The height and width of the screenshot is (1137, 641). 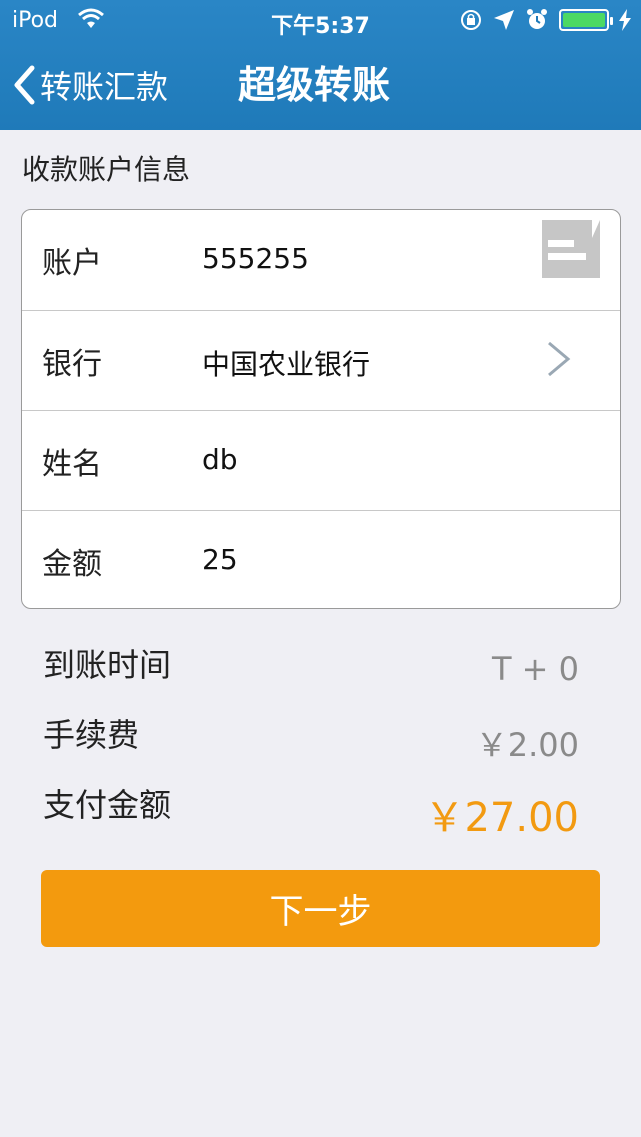 I want to click on status-right-icons, so click(x=545, y=20).